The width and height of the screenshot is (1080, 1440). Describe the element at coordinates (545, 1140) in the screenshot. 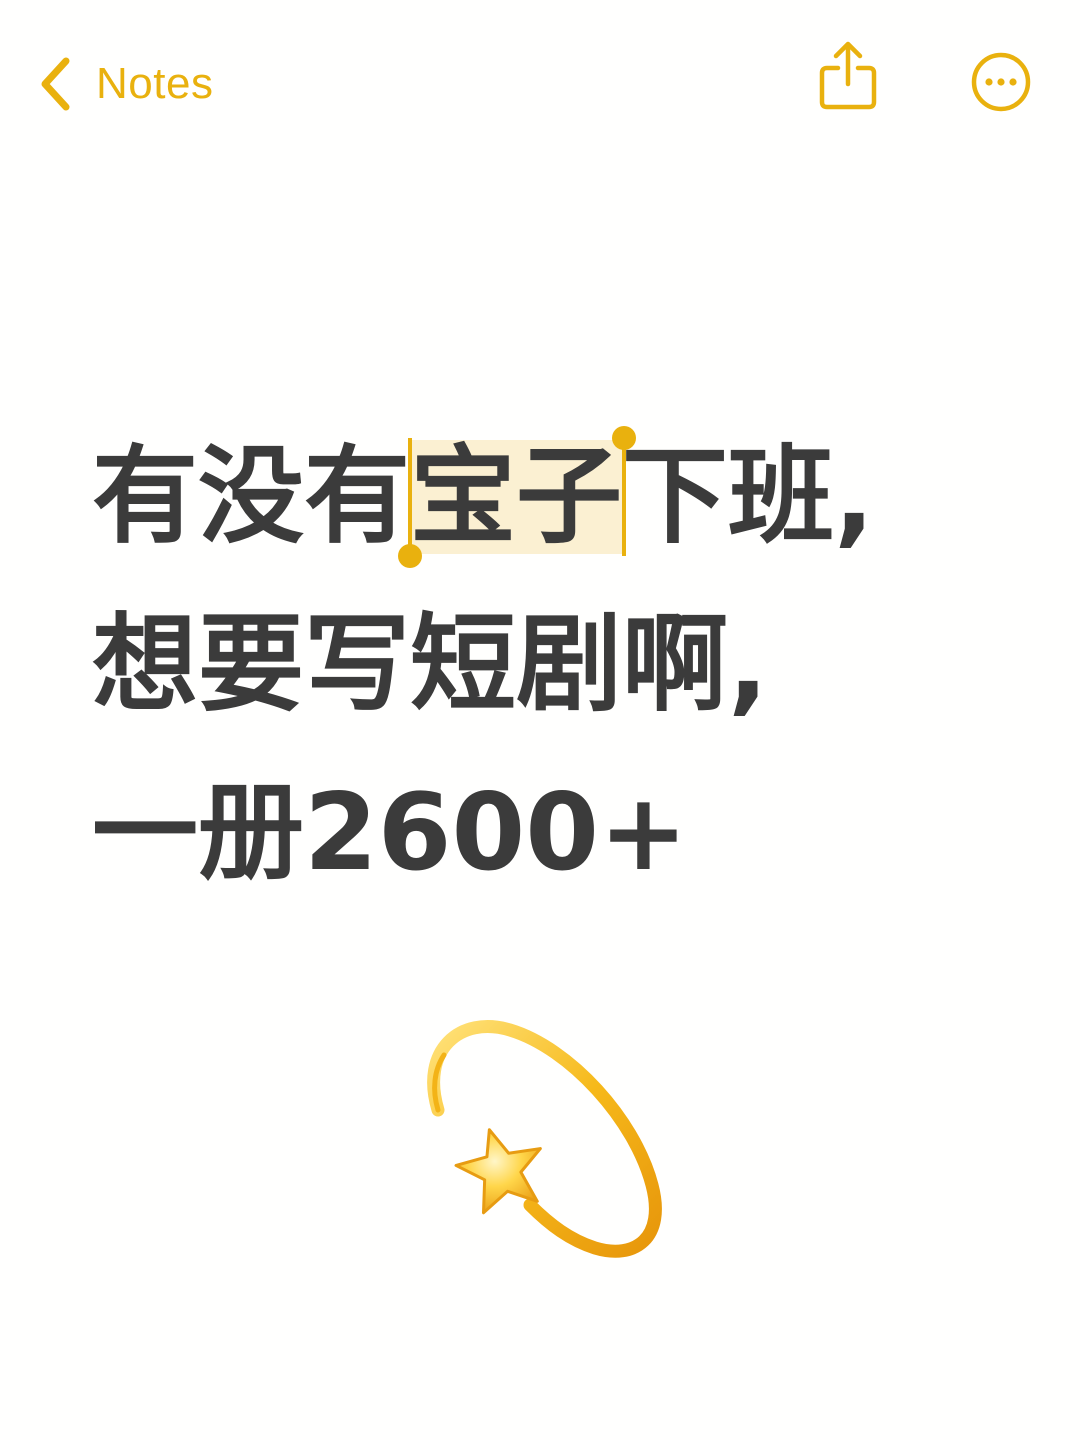

I see `dizzy-star-emoji-icon` at that location.